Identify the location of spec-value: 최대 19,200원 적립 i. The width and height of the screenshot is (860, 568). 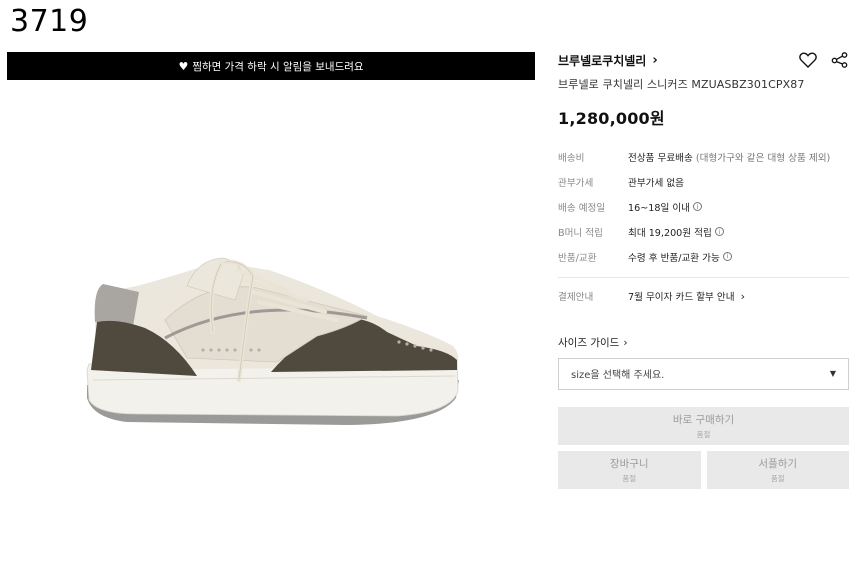
(676, 232).